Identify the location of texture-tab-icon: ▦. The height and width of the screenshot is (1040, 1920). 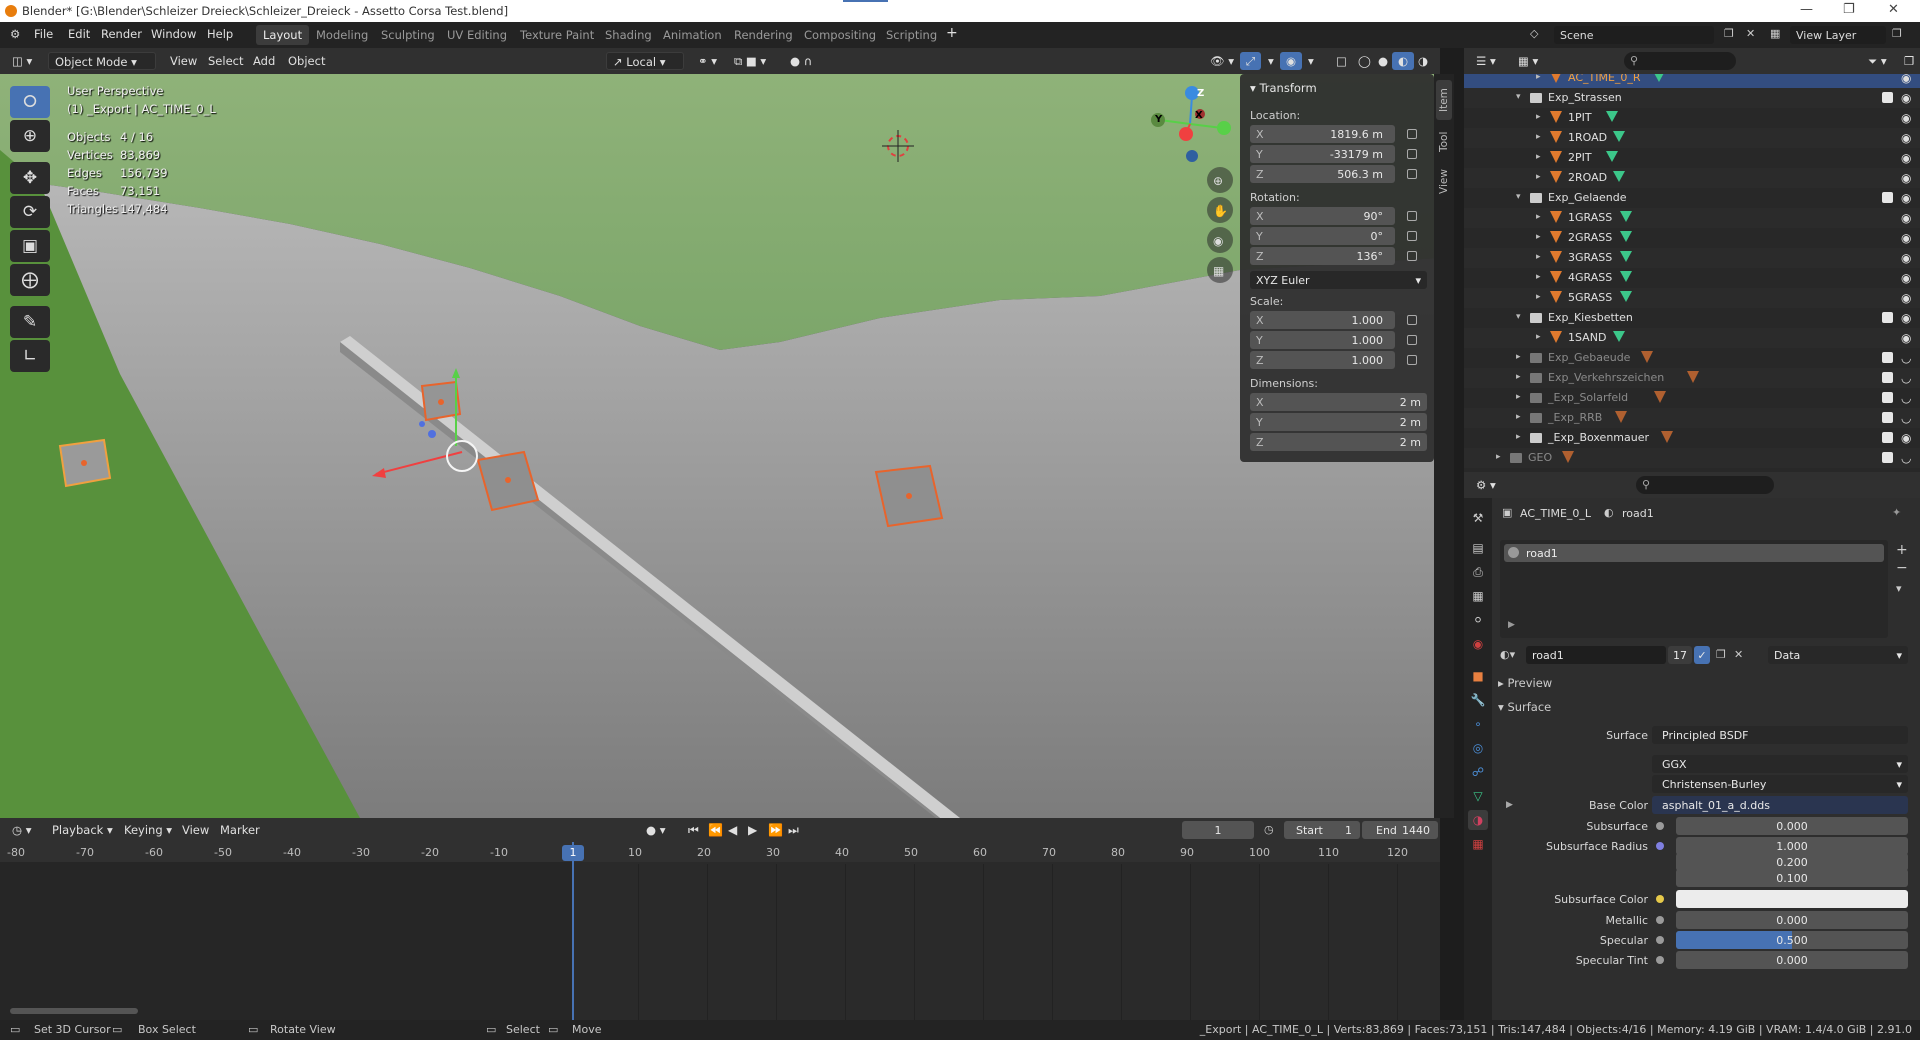
(1478, 844).